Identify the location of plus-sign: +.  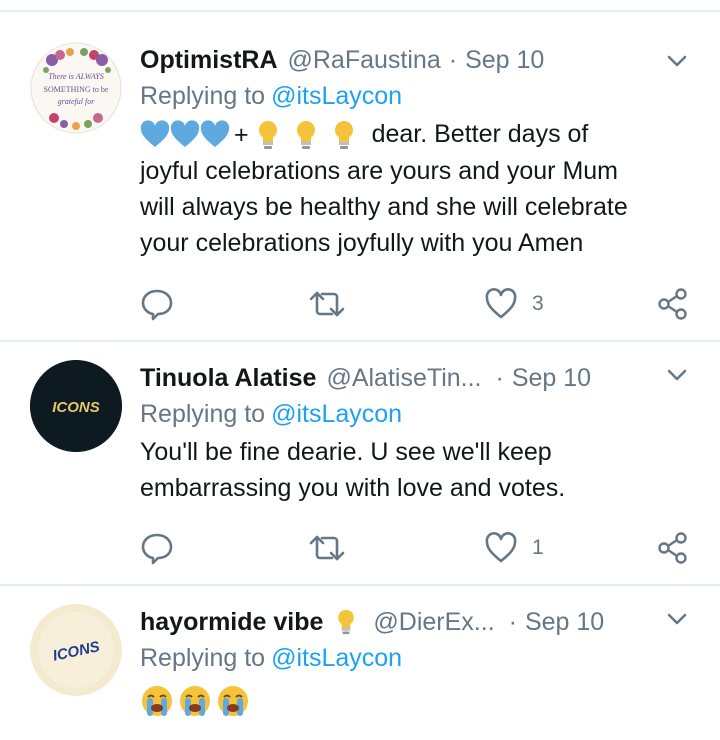
(241, 135).